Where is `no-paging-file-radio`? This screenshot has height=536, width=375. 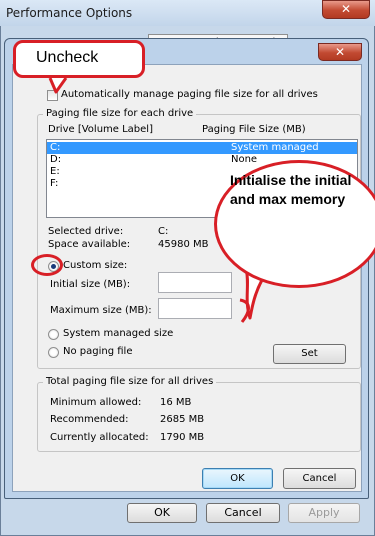
no-paging-file-radio is located at coordinates (53, 352).